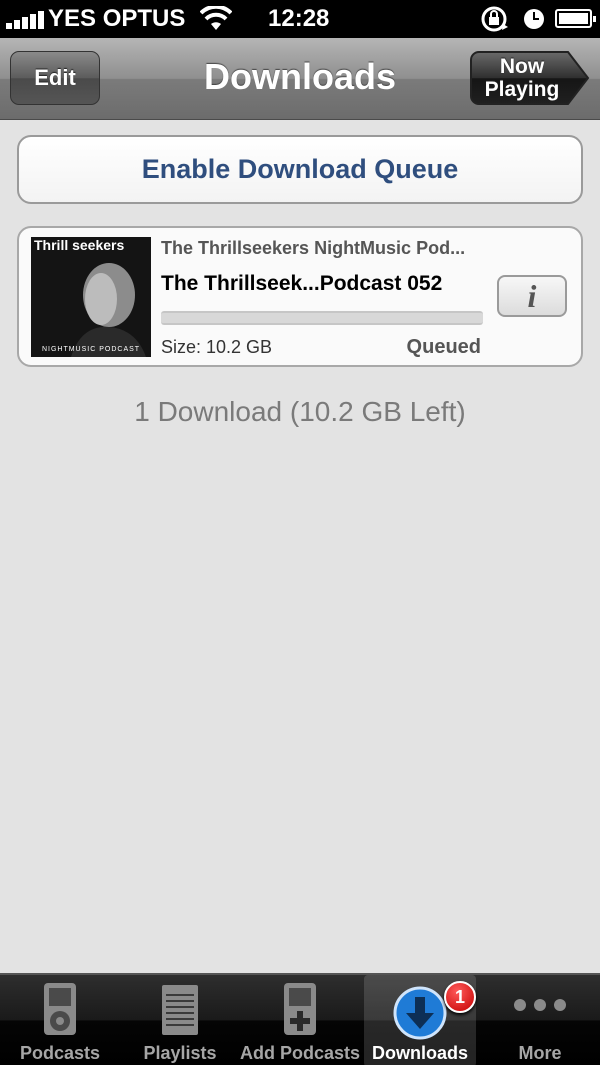  What do you see at coordinates (540, 1005) in the screenshot?
I see `more-dots-icon` at bounding box center [540, 1005].